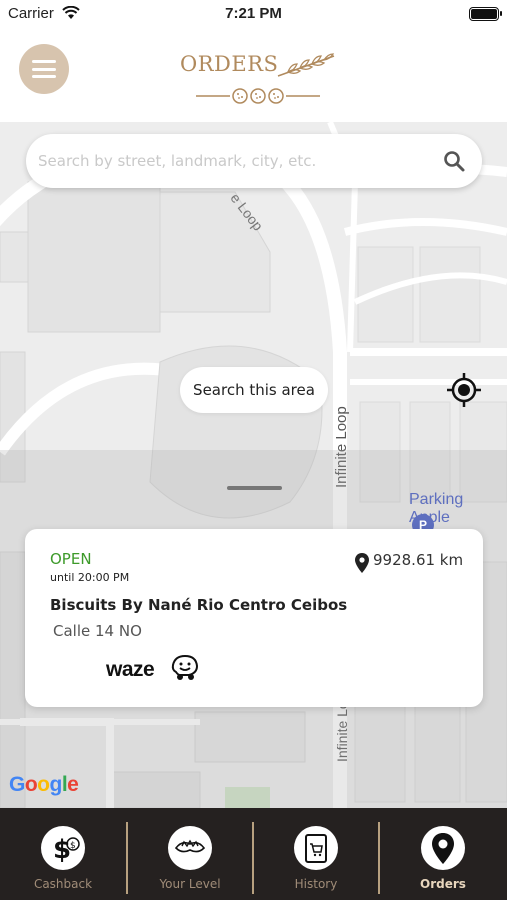  Describe the element at coordinates (306, 65) in the screenshot. I see `wheat-icon` at that location.